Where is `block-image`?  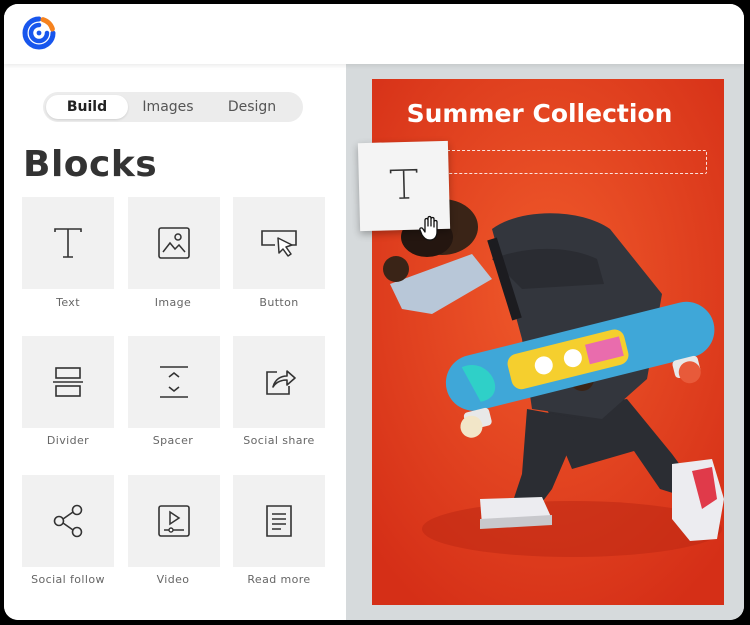 block-image is located at coordinates (174, 243).